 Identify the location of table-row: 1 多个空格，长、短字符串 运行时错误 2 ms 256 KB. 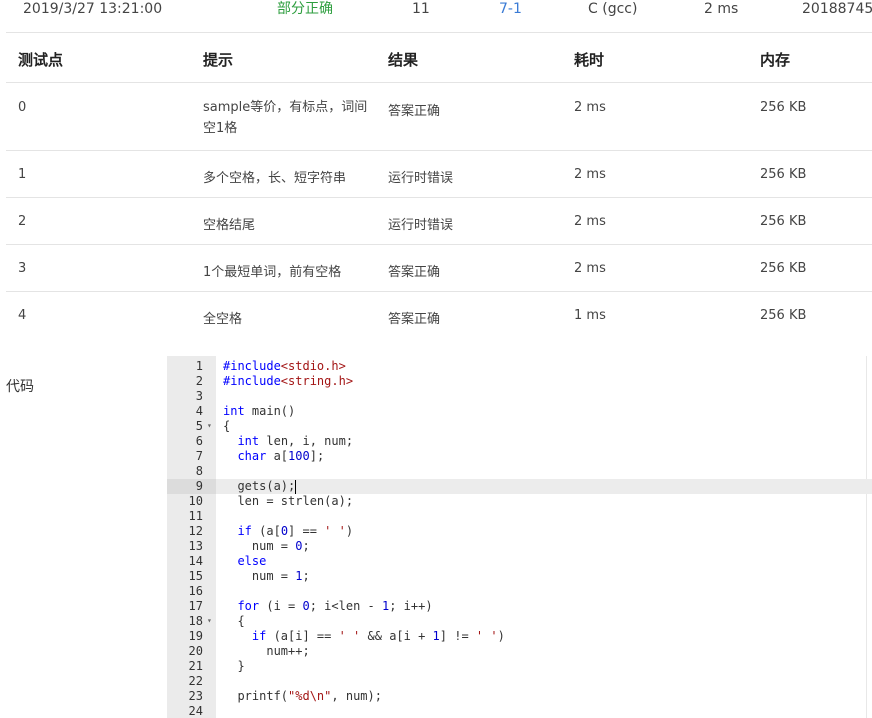
(439, 173).